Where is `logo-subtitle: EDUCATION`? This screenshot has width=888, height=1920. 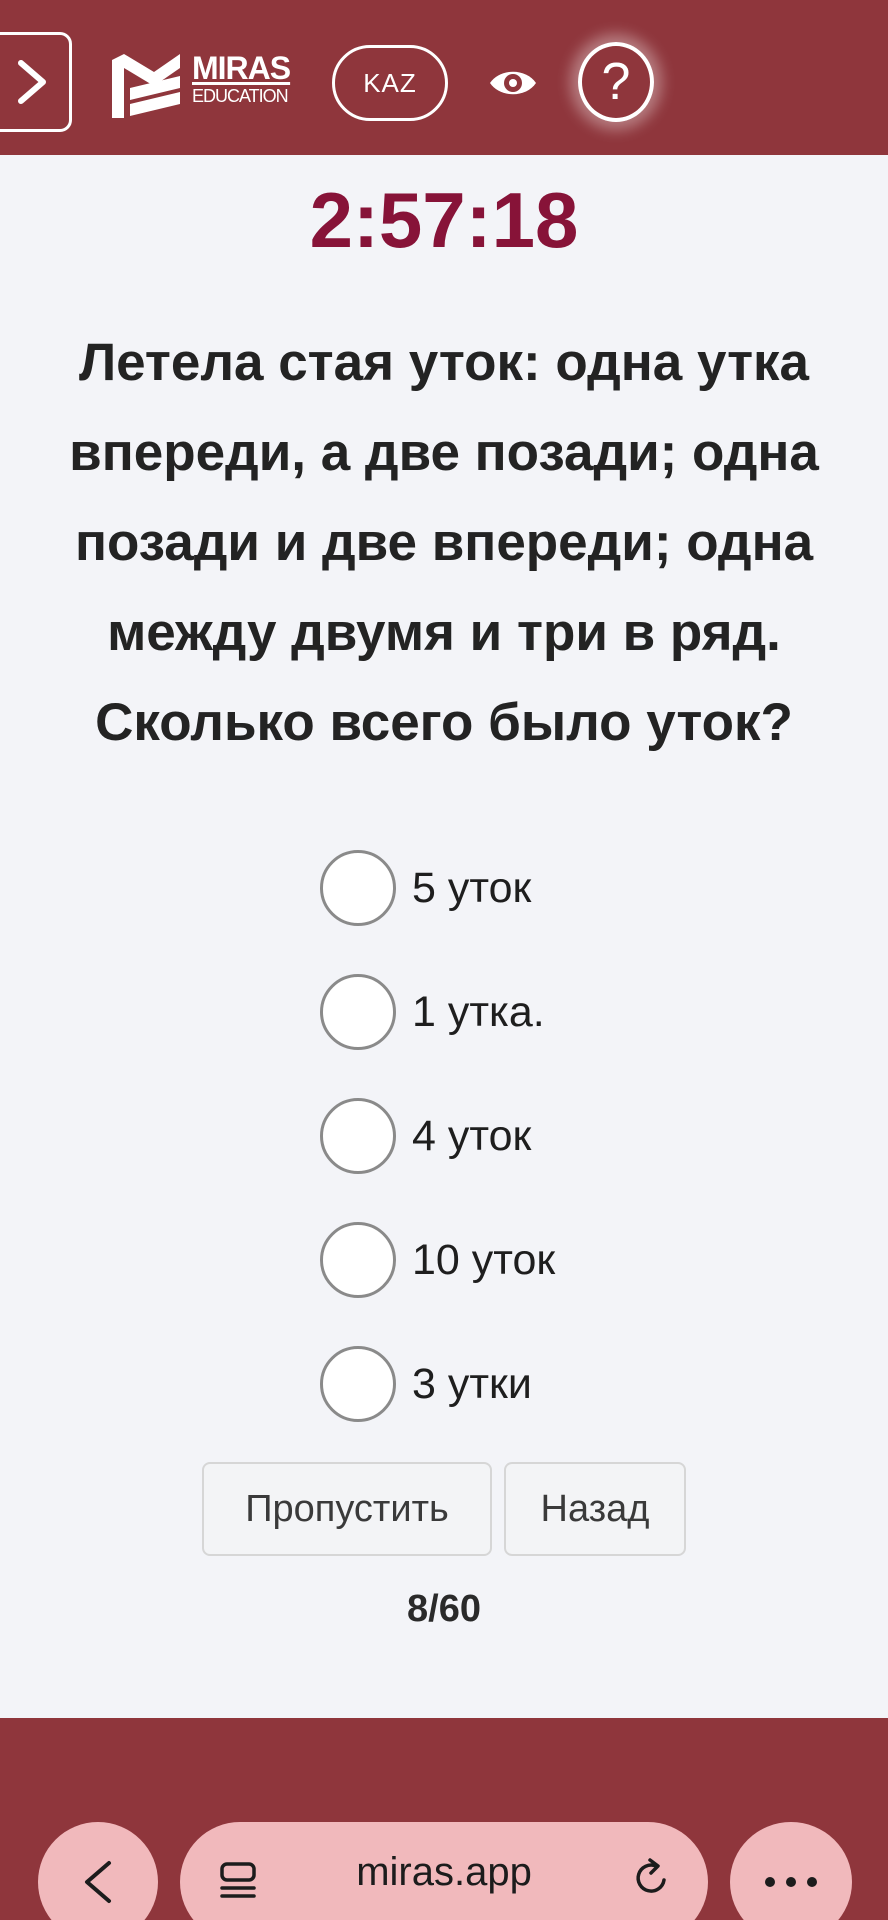
logo-subtitle: EDUCATION is located at coordinates (240, 96).